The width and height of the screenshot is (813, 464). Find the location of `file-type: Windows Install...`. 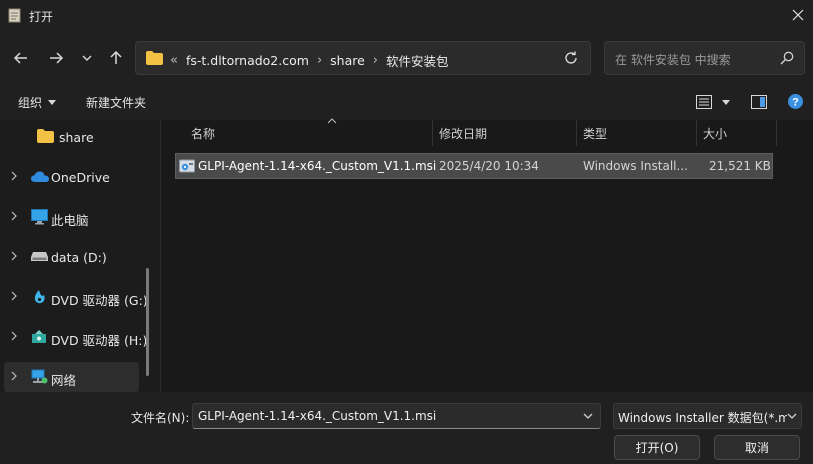

file-type: Windows Install... is located at coordinates (635, 166).